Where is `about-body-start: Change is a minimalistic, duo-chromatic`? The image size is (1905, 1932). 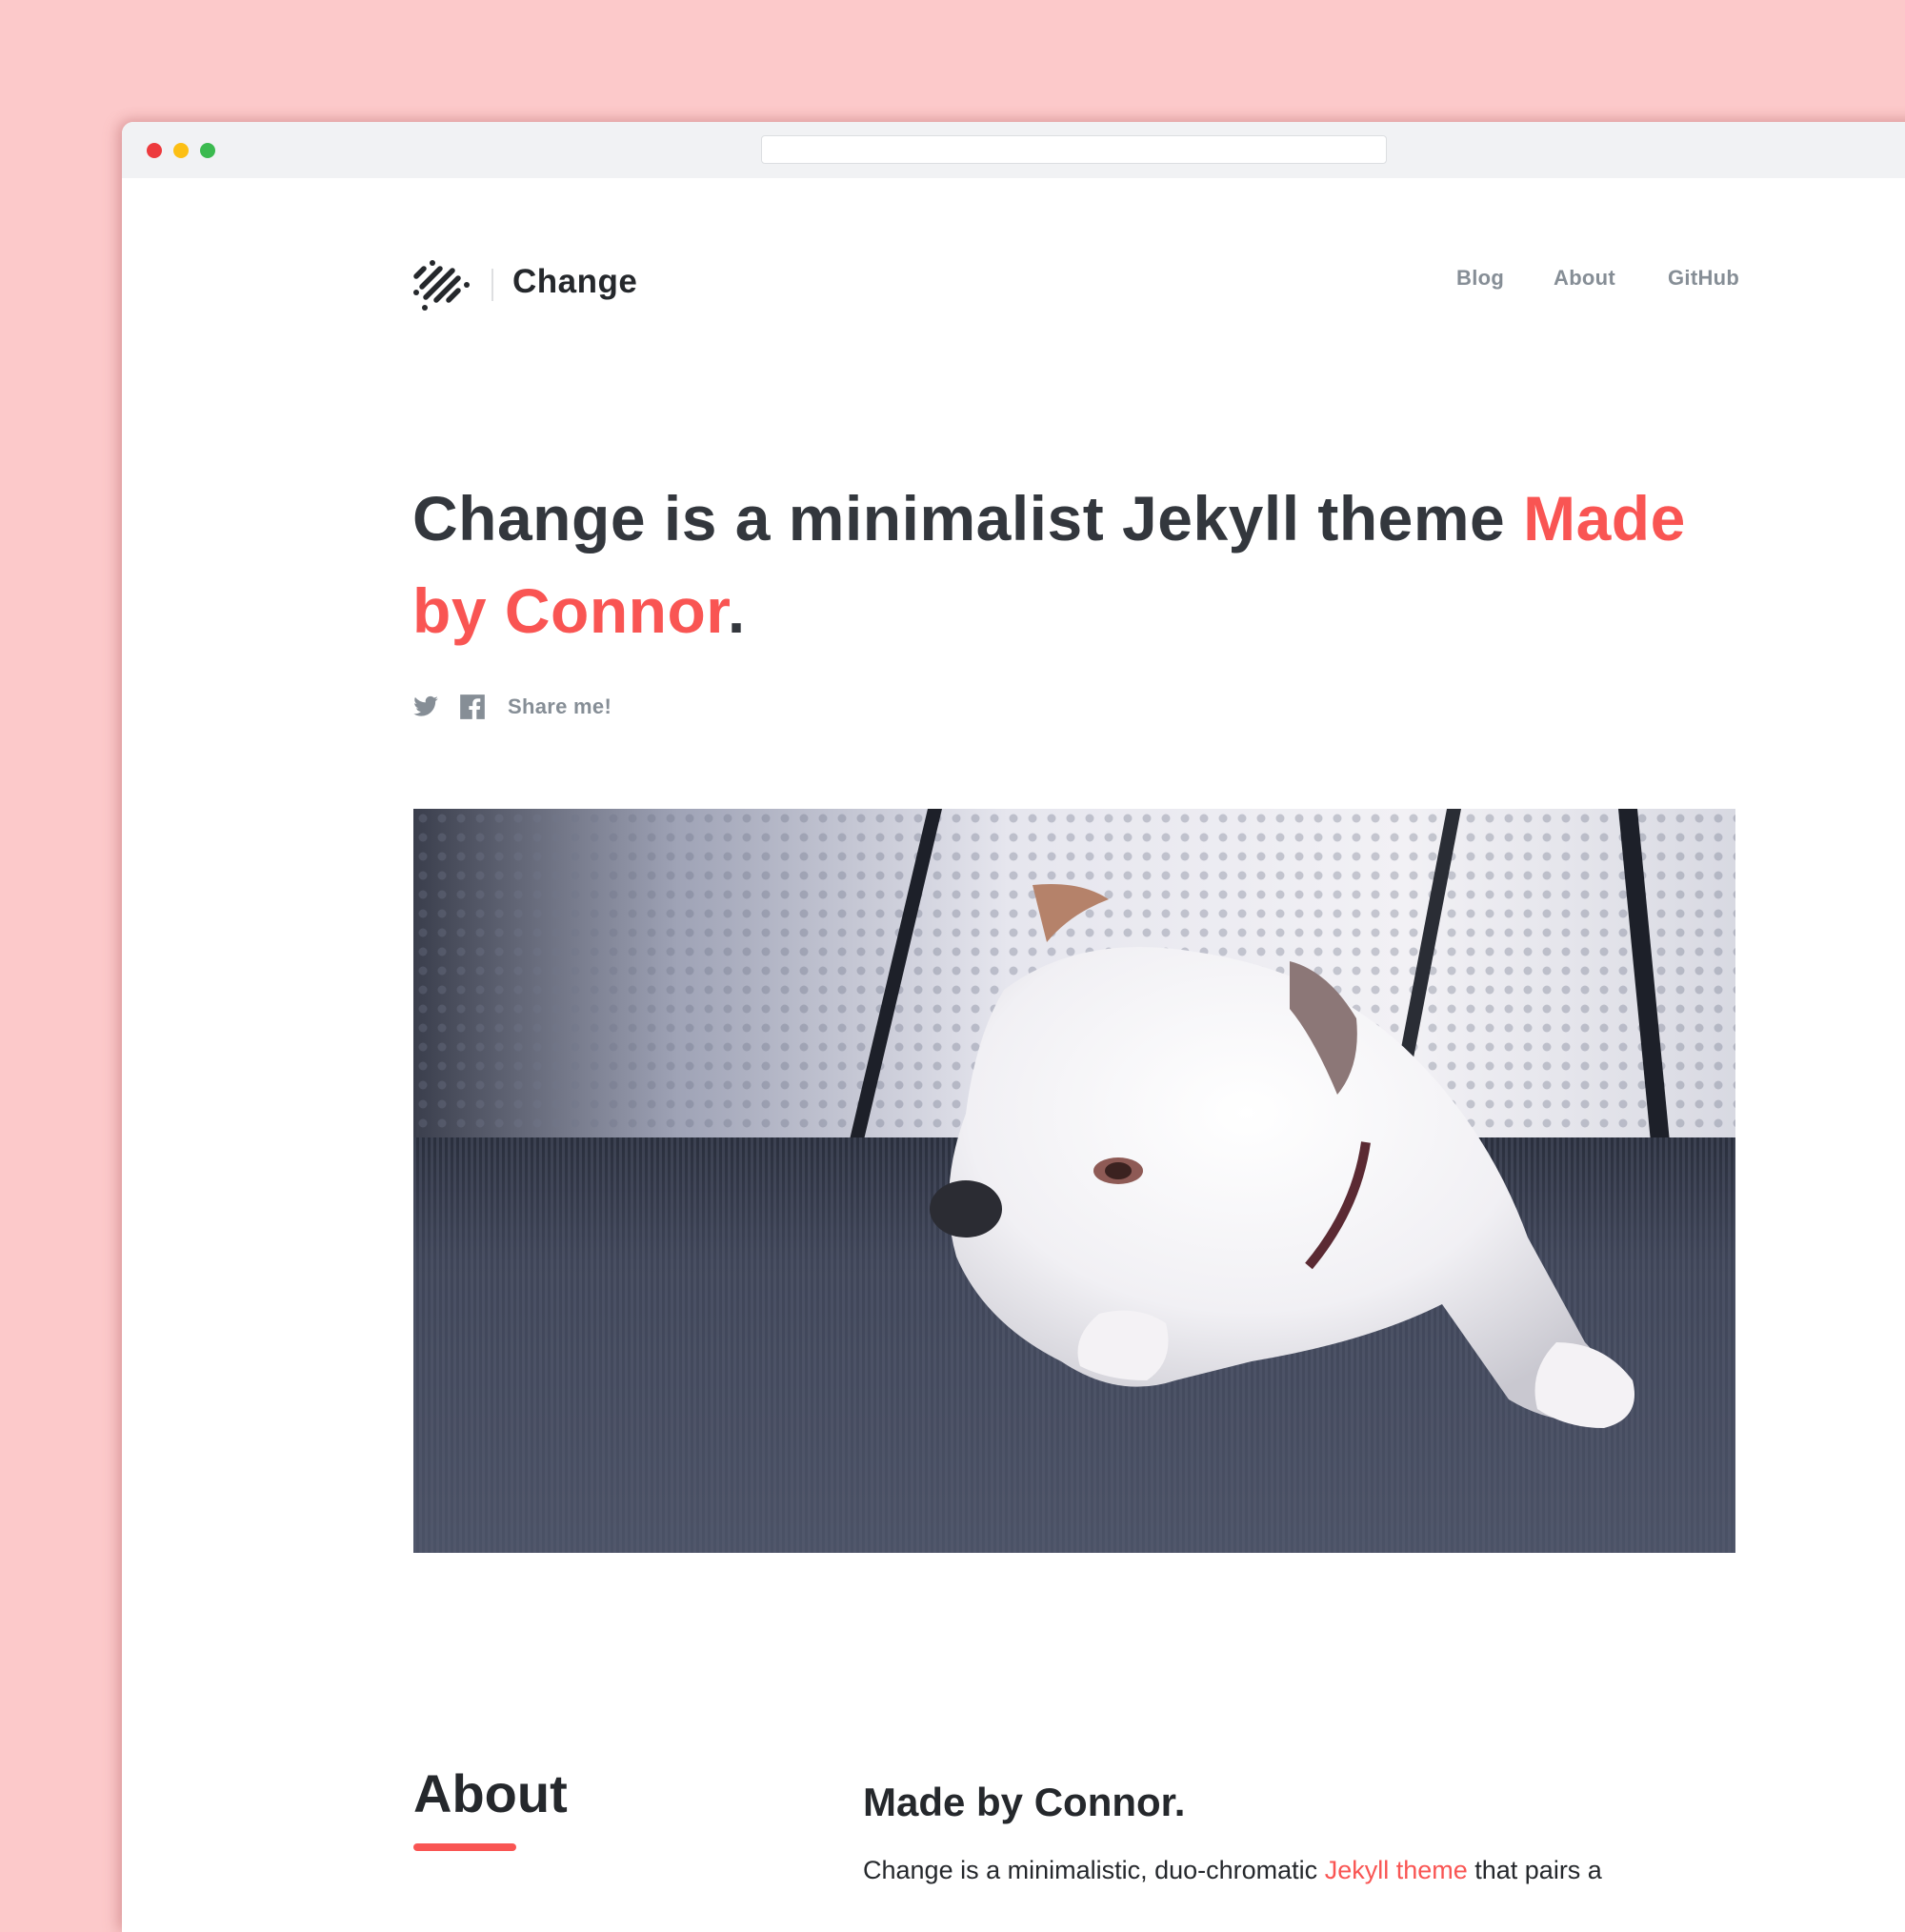
about-body-start: Change is a minimalistic, duo-chromatic is located at coordinates (1094, 1870).